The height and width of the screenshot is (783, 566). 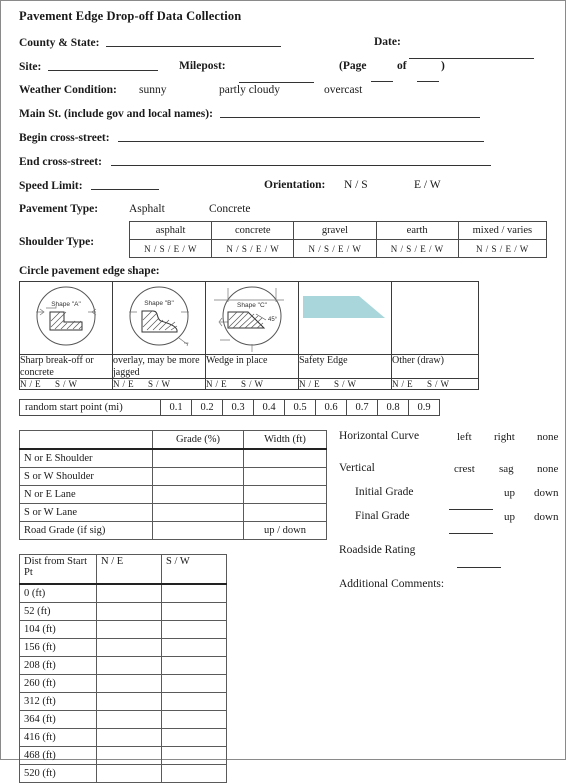 I want to click on random-start-value-0.3: 0.3, so click(x=238, y=407).